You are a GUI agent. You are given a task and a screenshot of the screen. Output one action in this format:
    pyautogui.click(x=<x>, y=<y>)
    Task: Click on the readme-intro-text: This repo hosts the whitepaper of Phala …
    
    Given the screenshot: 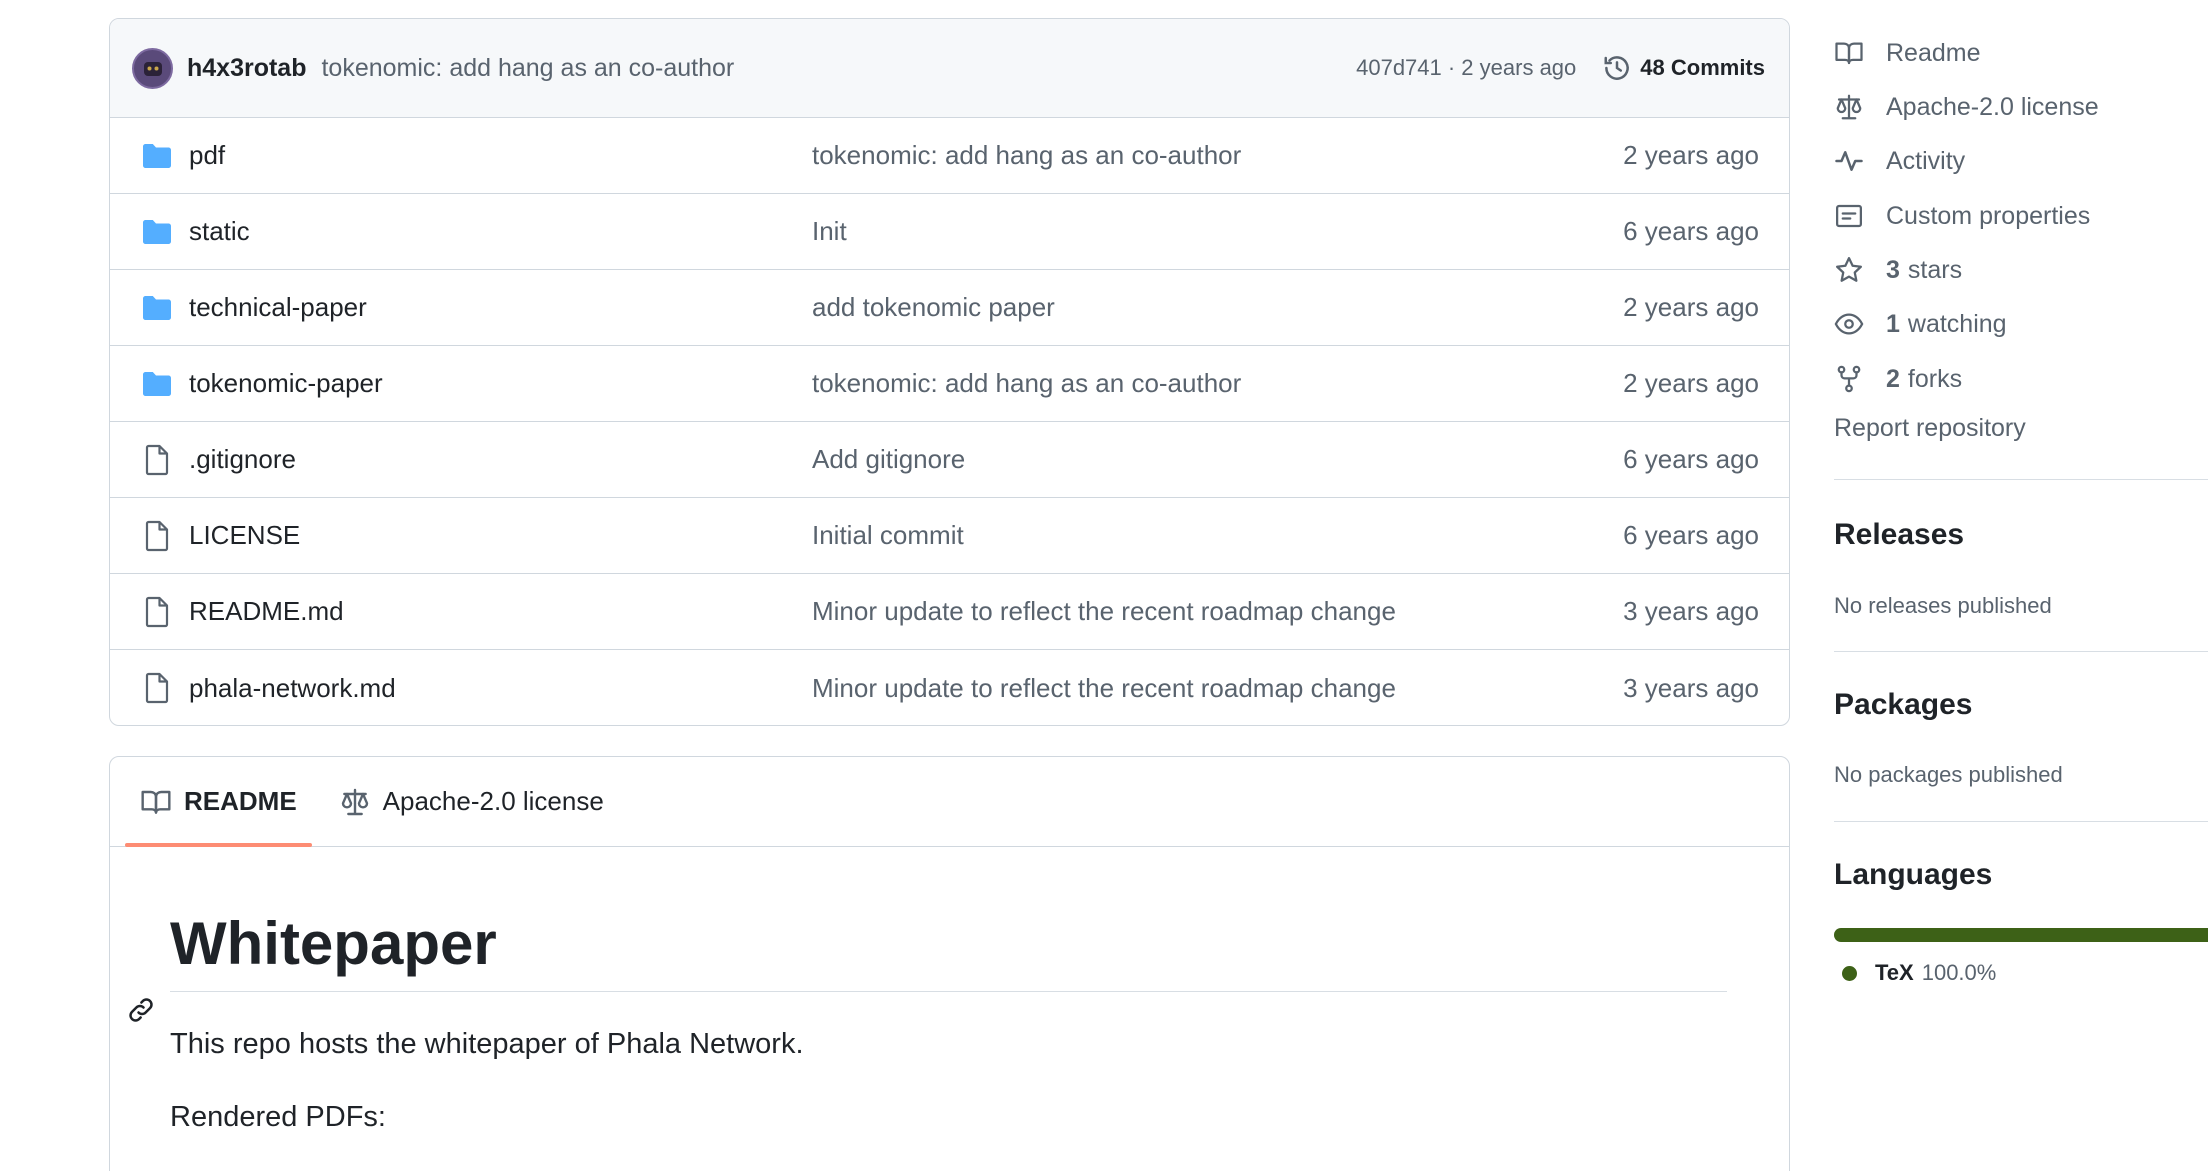 What is the action you would take?
    pyautogui.click(x=487, y=1044)
    